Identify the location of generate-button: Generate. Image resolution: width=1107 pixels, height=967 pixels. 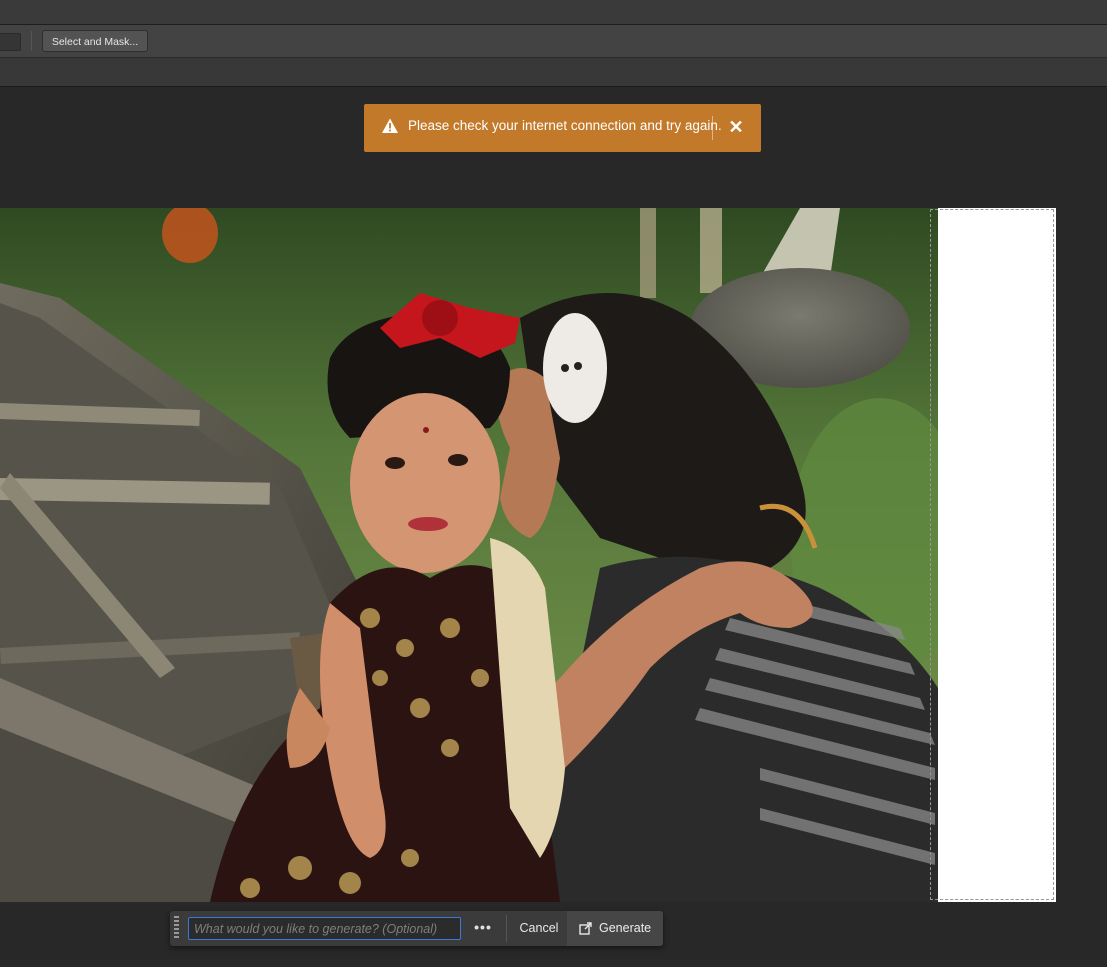
(615, 928).